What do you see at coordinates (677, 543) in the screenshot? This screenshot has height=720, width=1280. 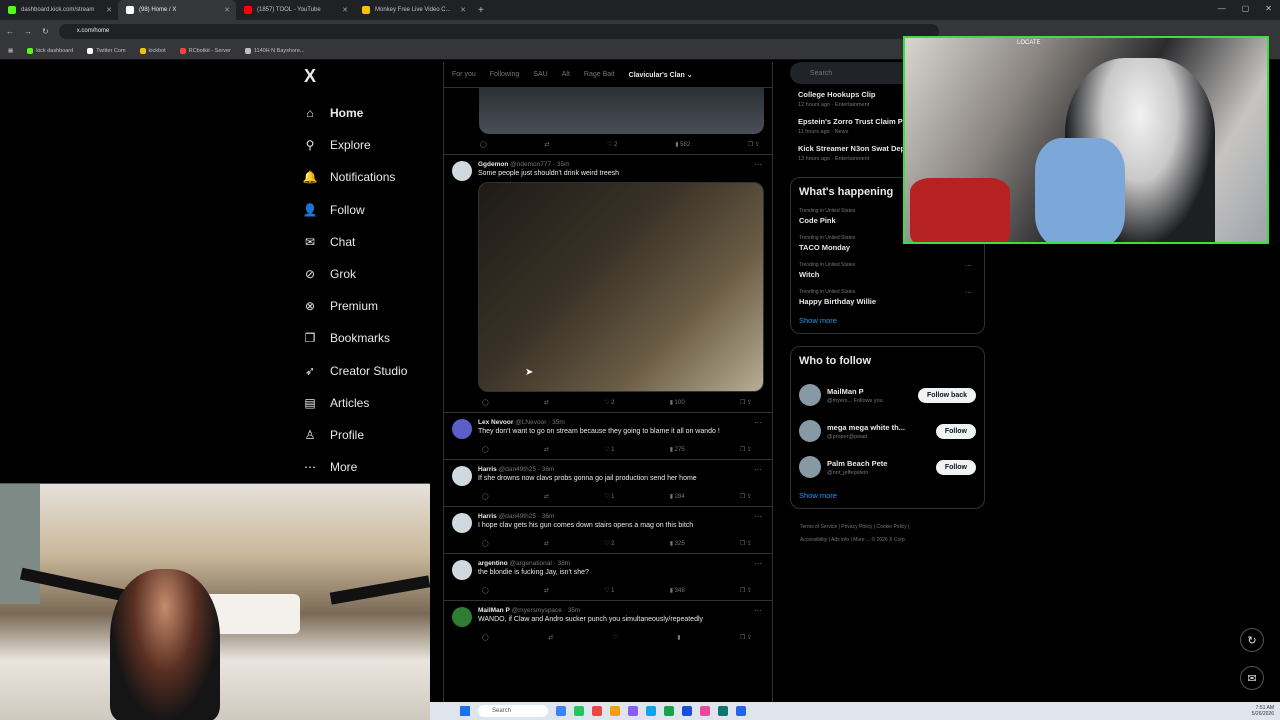 I see `views-icon: ▮ 325` at bounding box center [677, 543].